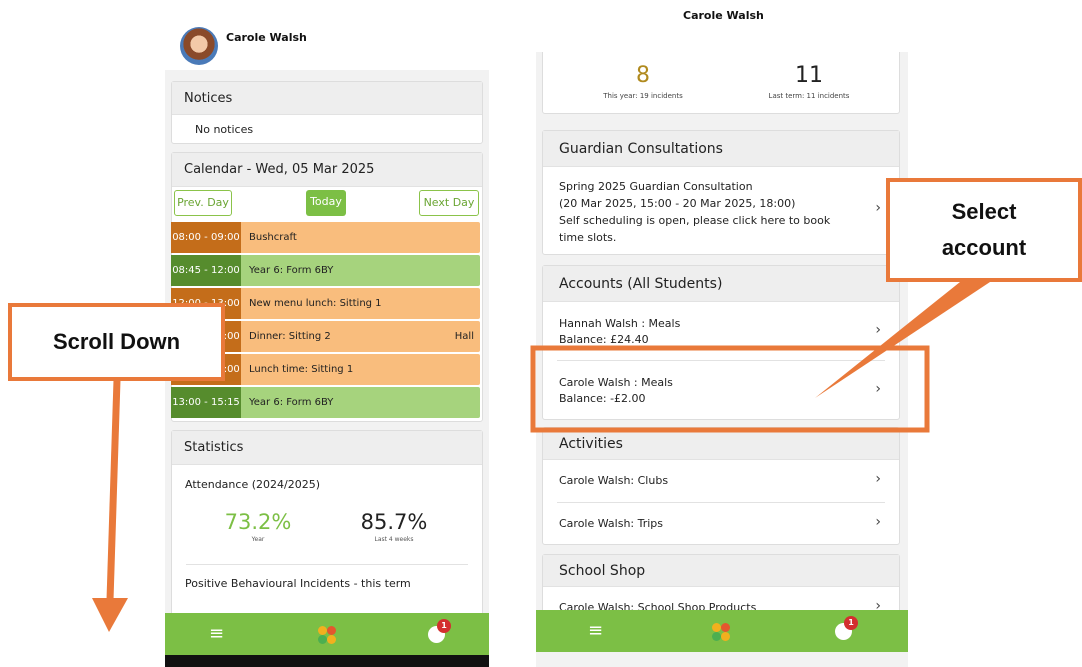 This screenshot has height=667, width=1082. Describe the element at coordinates (984, 211) in the screenshot. I see `select-account-label-line1: Select` at that location.